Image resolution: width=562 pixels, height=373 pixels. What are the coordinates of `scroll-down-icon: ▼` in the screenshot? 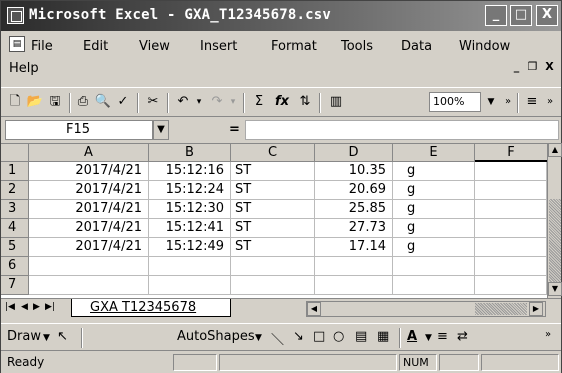 It's located at (555, 289).